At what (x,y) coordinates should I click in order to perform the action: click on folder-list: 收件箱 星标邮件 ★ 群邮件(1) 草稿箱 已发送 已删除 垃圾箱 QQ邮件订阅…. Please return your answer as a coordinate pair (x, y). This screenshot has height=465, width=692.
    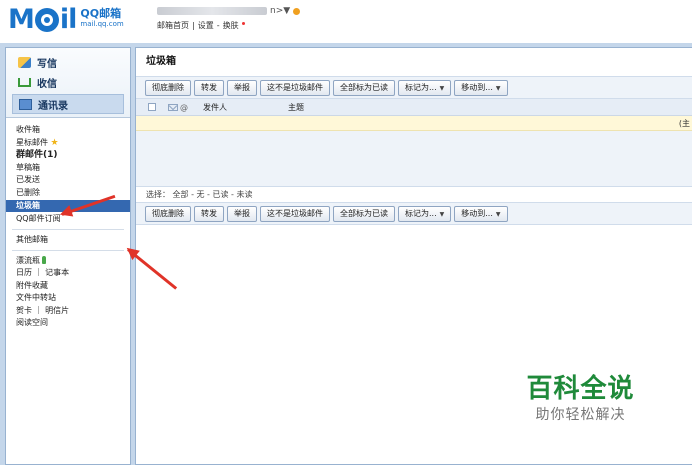
    Looking at the image, I should click on (68, 223).